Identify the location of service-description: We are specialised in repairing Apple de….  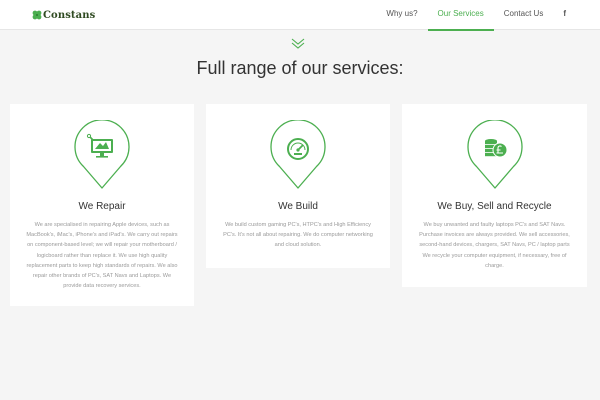
(102, 256).